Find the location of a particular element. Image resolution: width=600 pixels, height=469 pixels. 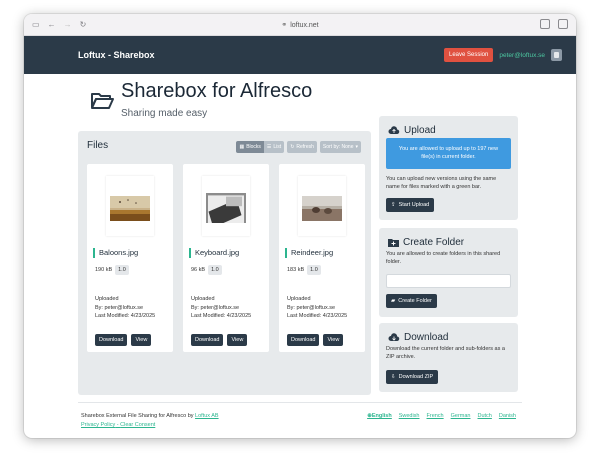

file-name: Keyboard.jpg is located at coordinates (214, 253).